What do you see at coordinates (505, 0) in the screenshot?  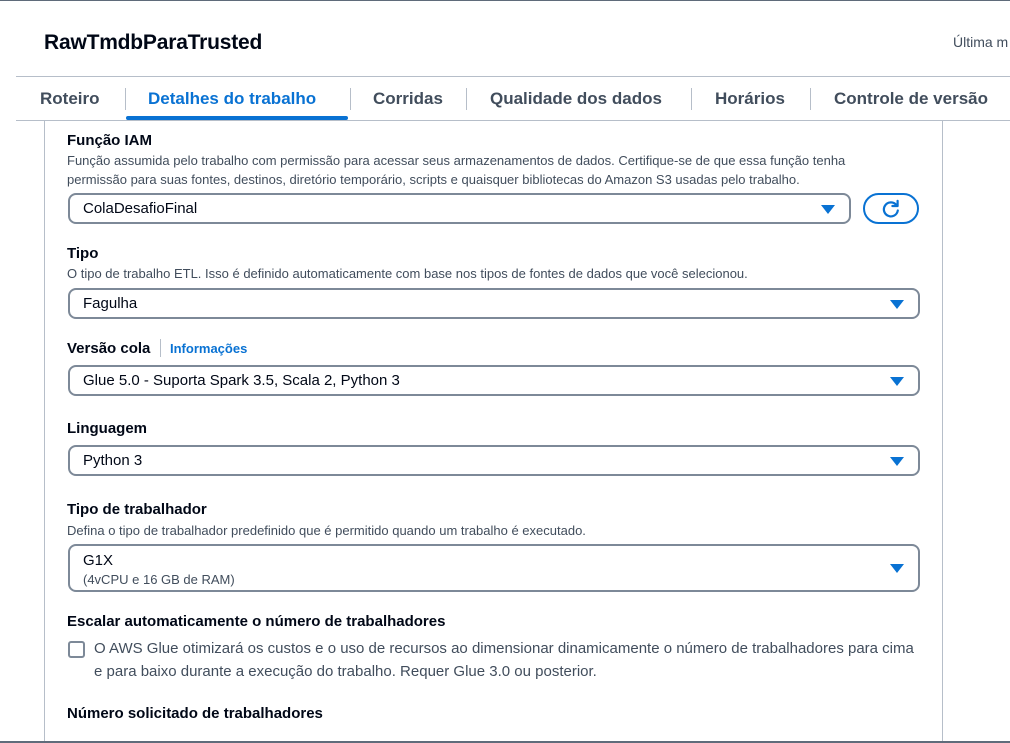 I see `window-top-border` at bounding box center [505, 0].